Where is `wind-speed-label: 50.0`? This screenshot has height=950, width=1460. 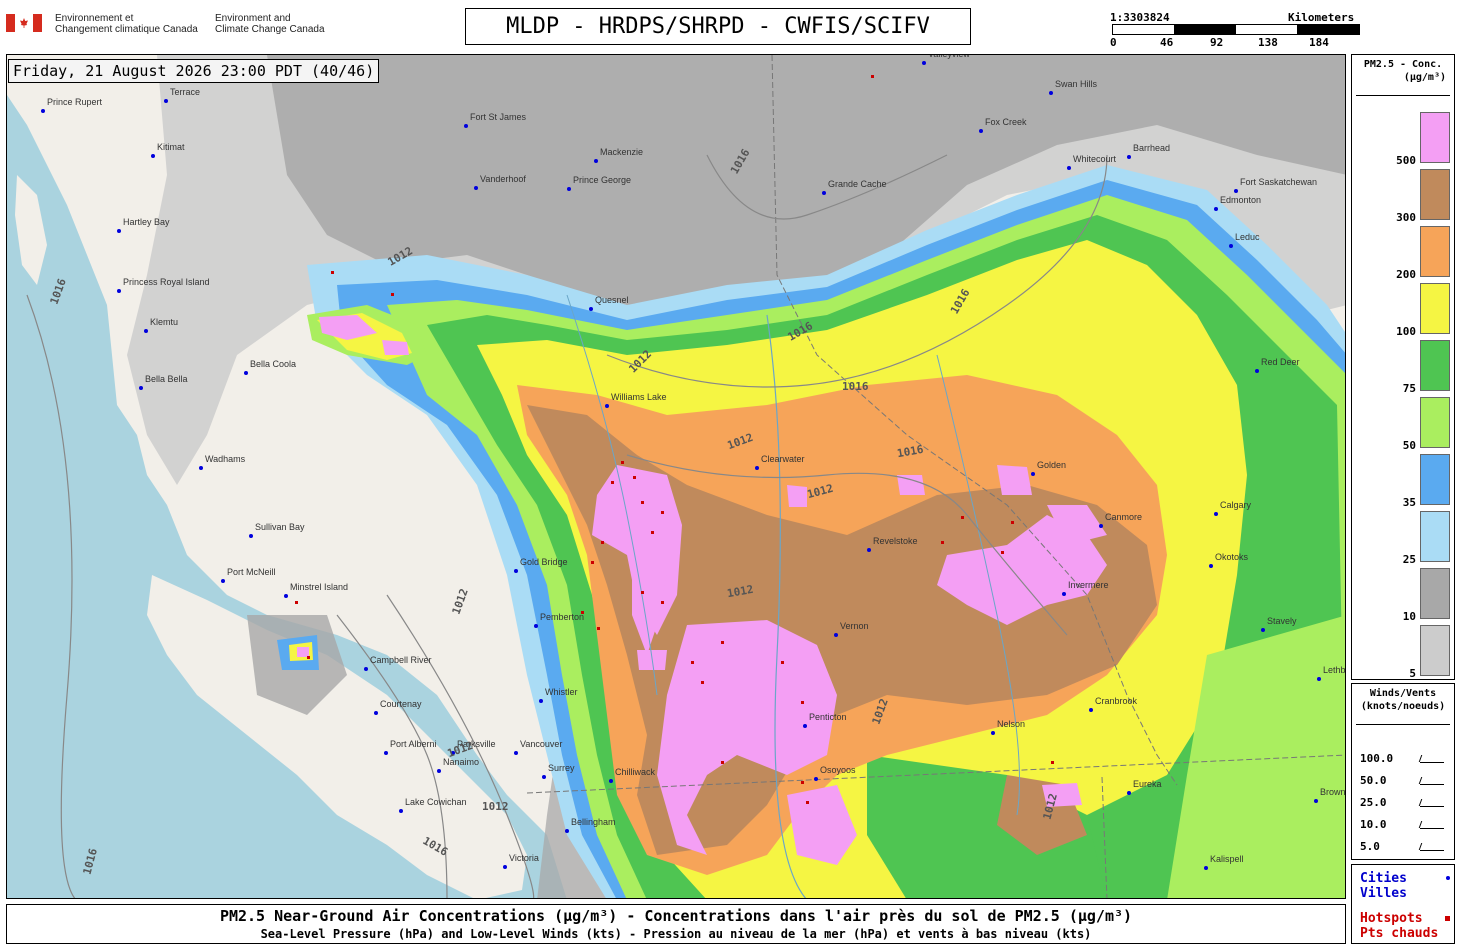
wind-speed-label: 50.0 is located at coordinates (1373, 780).